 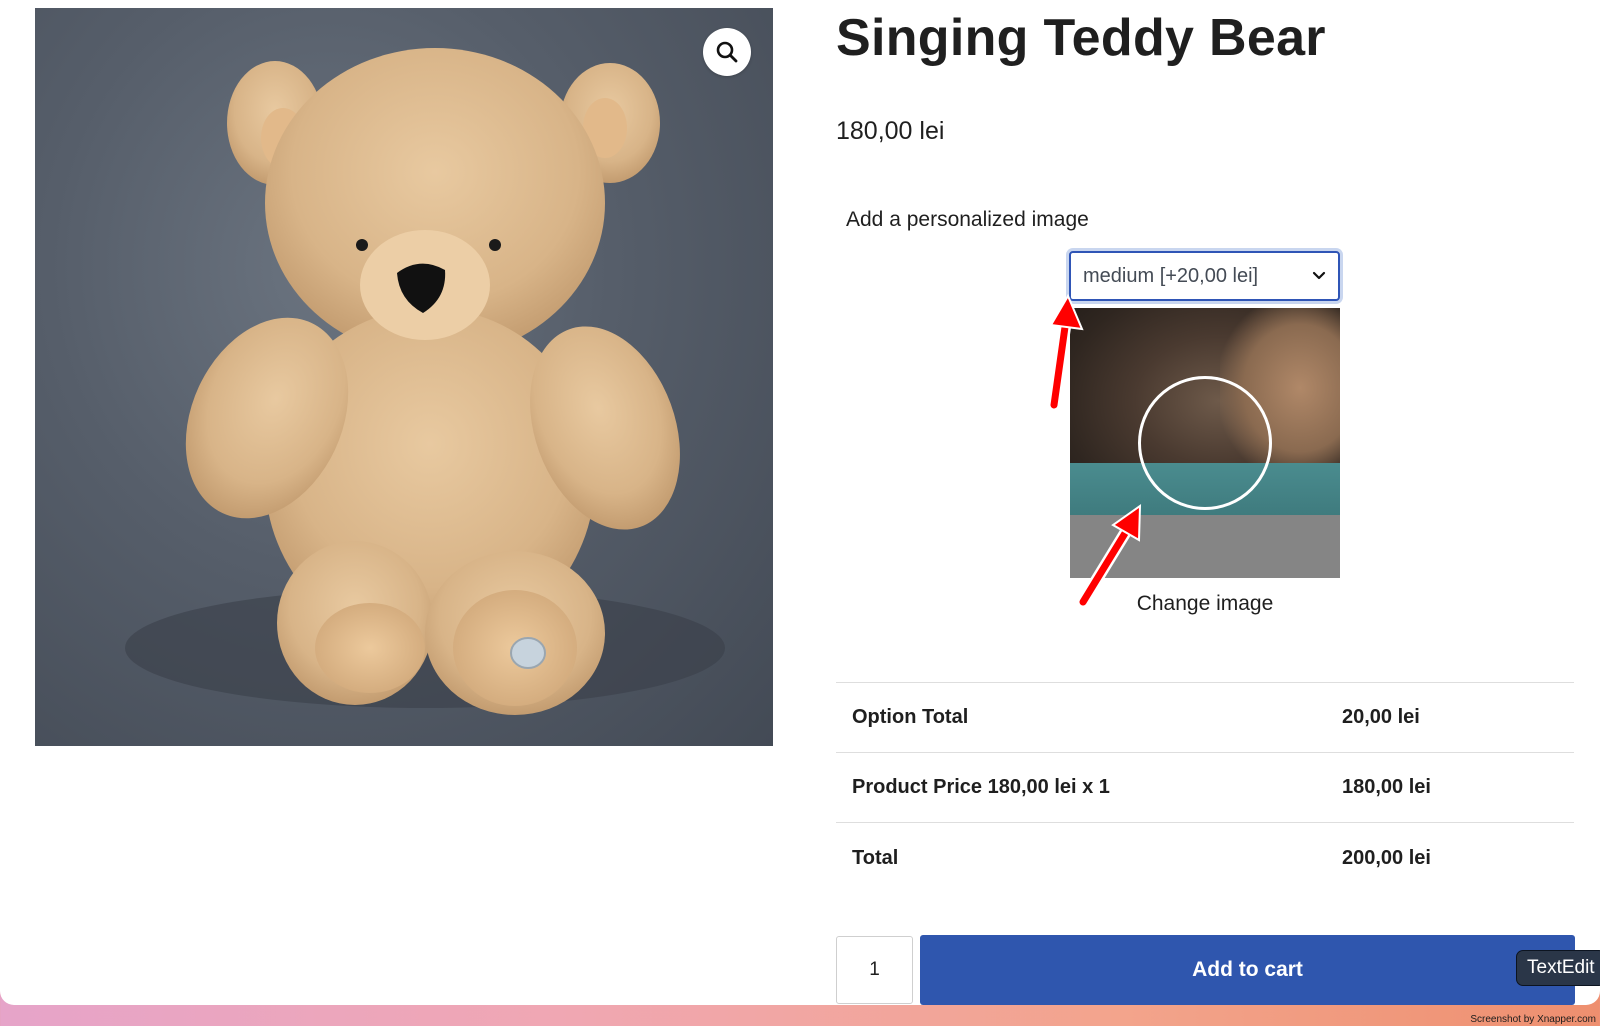 I want to click on quantity-input: 1, so click(x=874, y=970).